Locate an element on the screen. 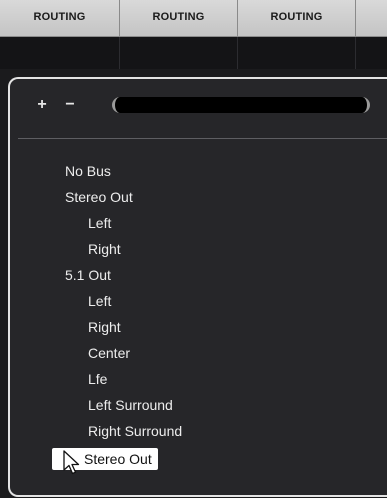  mouse-pointer-icon is located at coordinates (71, 462).